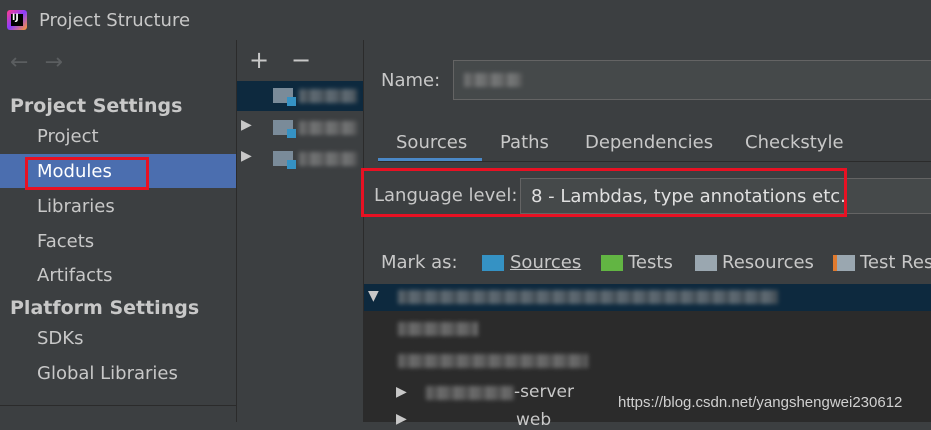 The height and width of the screenshot is (430, 931). Describe the element at coordinates (895, 262) in the screenshot. I see `mark-test-resources-button: Test Res` at that location.